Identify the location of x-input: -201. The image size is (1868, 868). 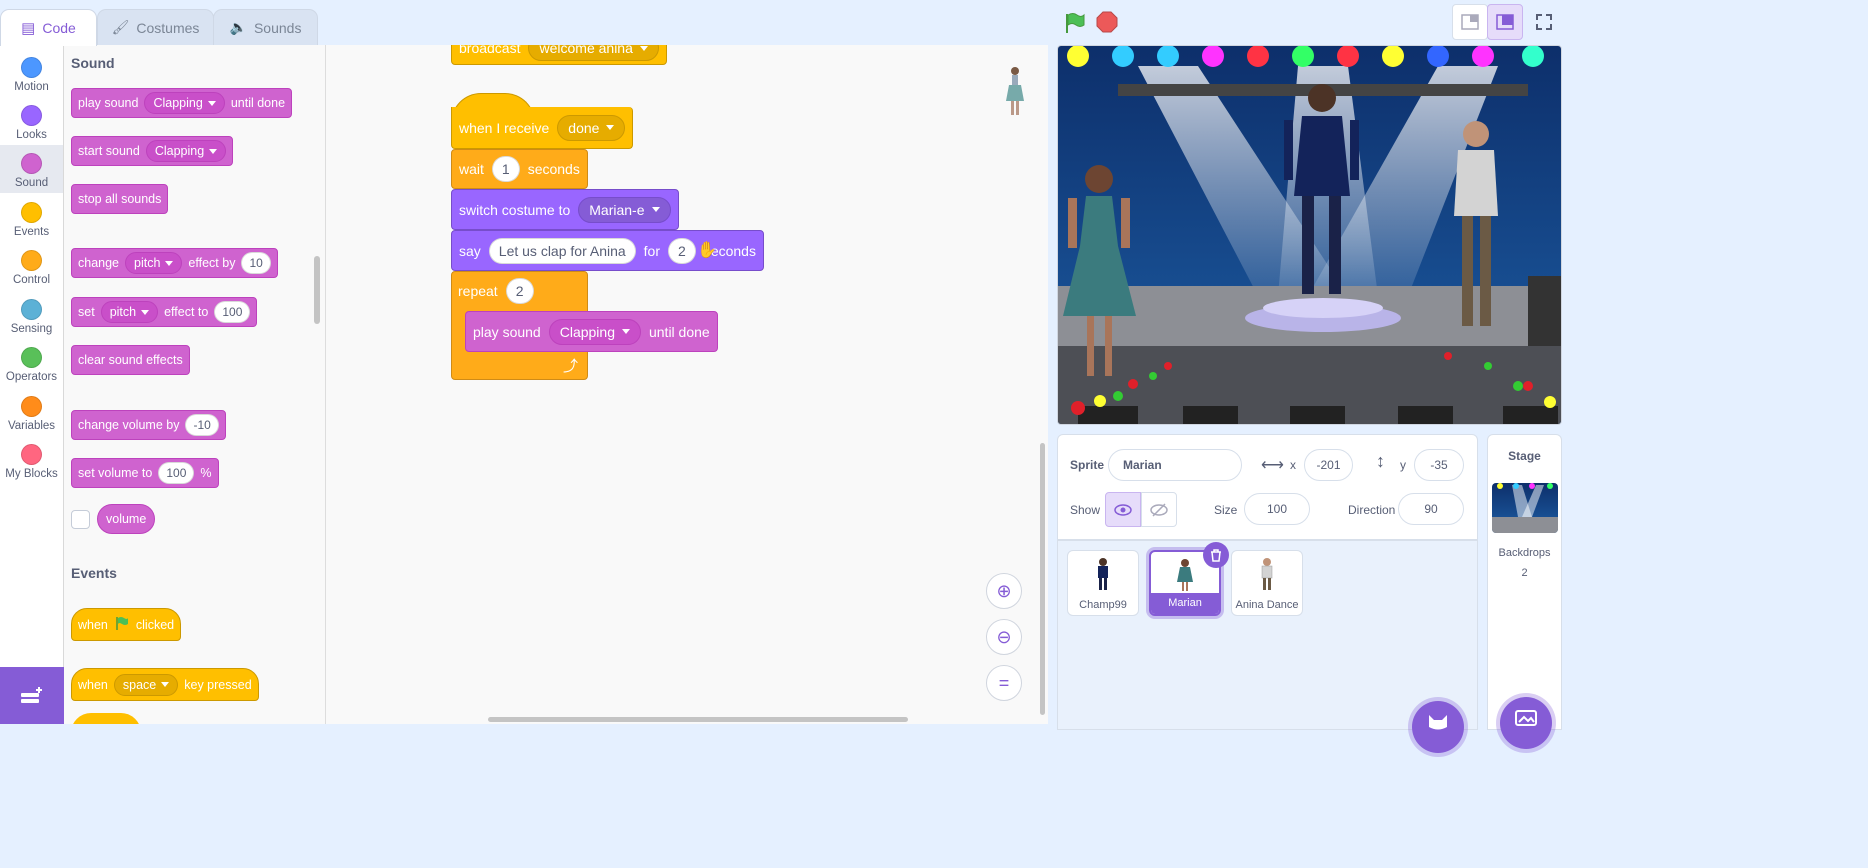
(1328, 465).